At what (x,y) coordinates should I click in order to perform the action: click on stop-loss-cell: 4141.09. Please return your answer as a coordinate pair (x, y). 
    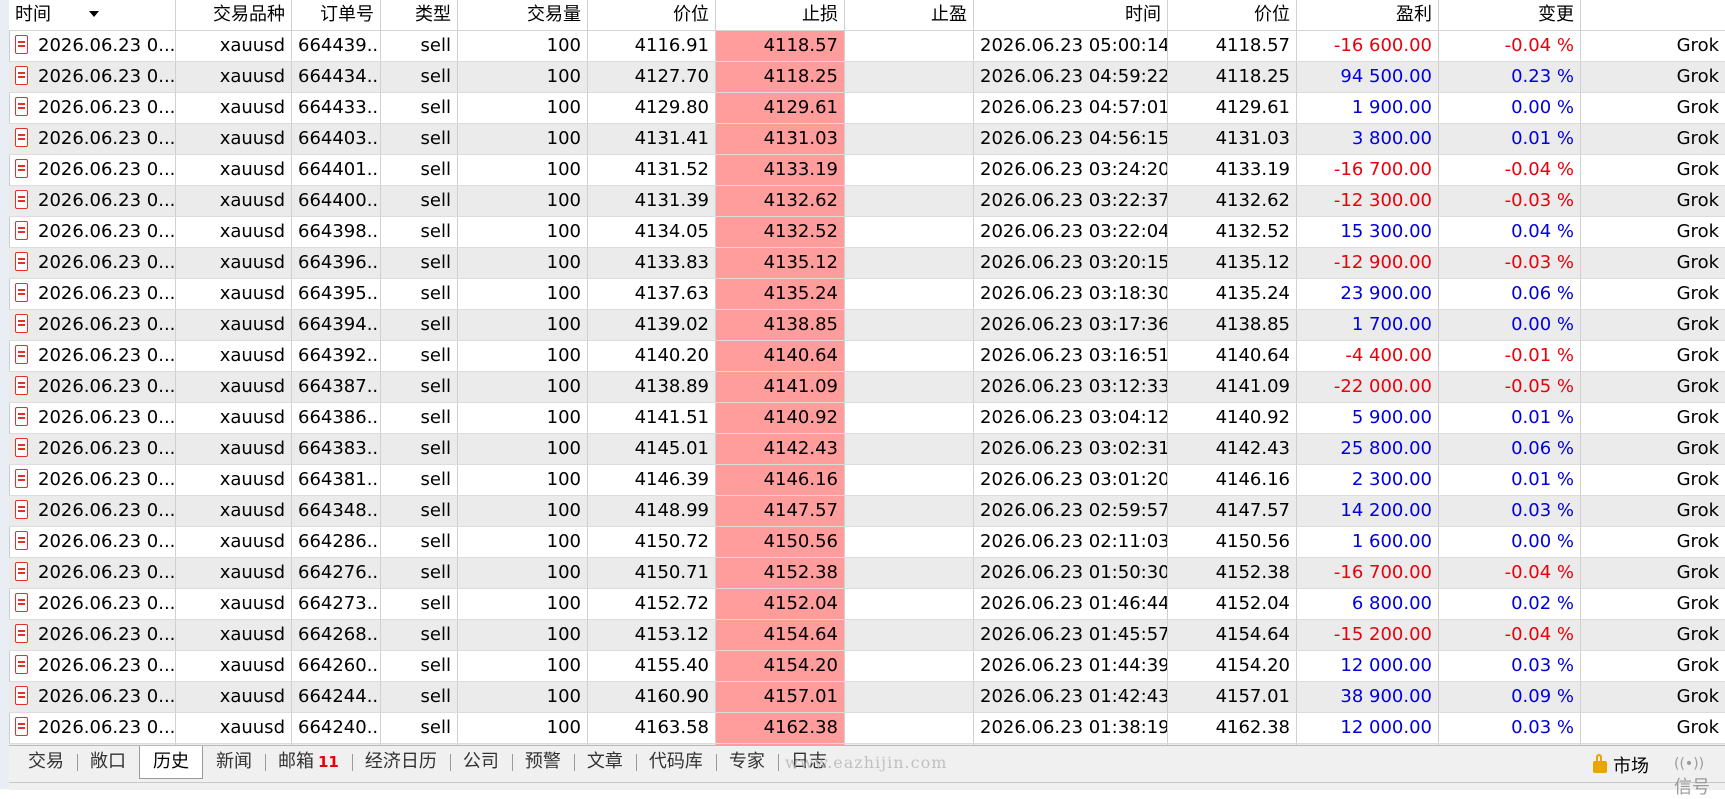
    Looking at the image, I should click on (780, 387).